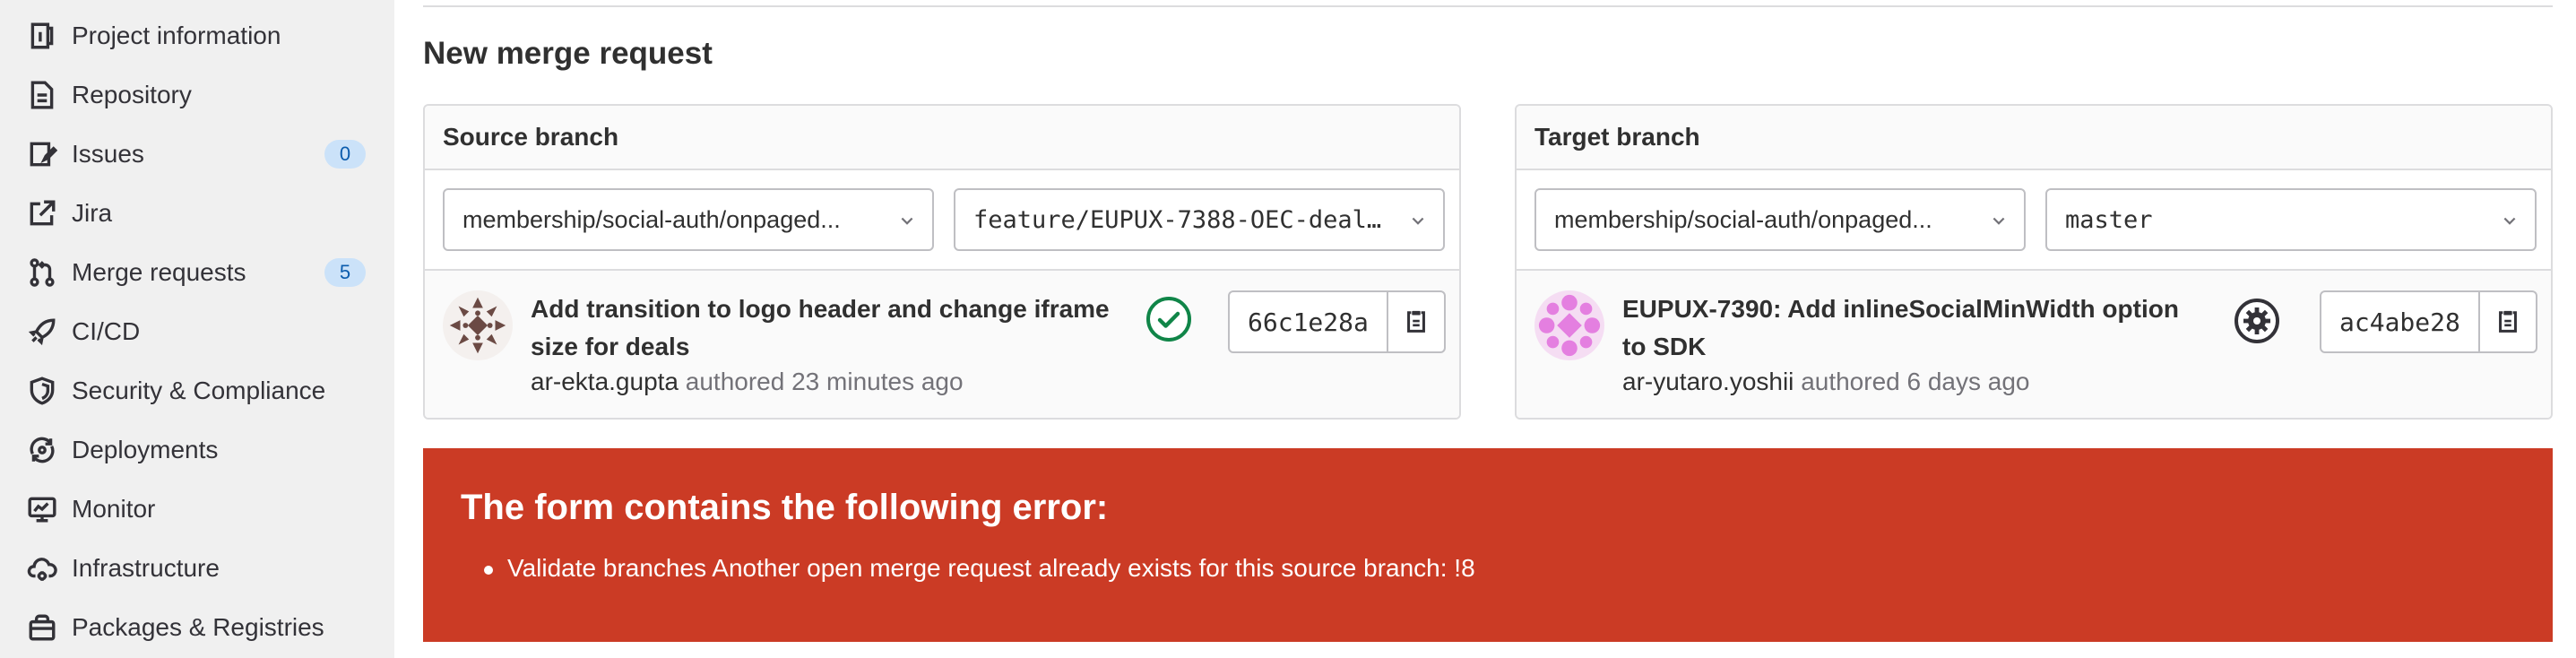  Describe the element at coordinates (92, 213) in the screenshot. I see `sidebar-item-label: Jira` at that location.